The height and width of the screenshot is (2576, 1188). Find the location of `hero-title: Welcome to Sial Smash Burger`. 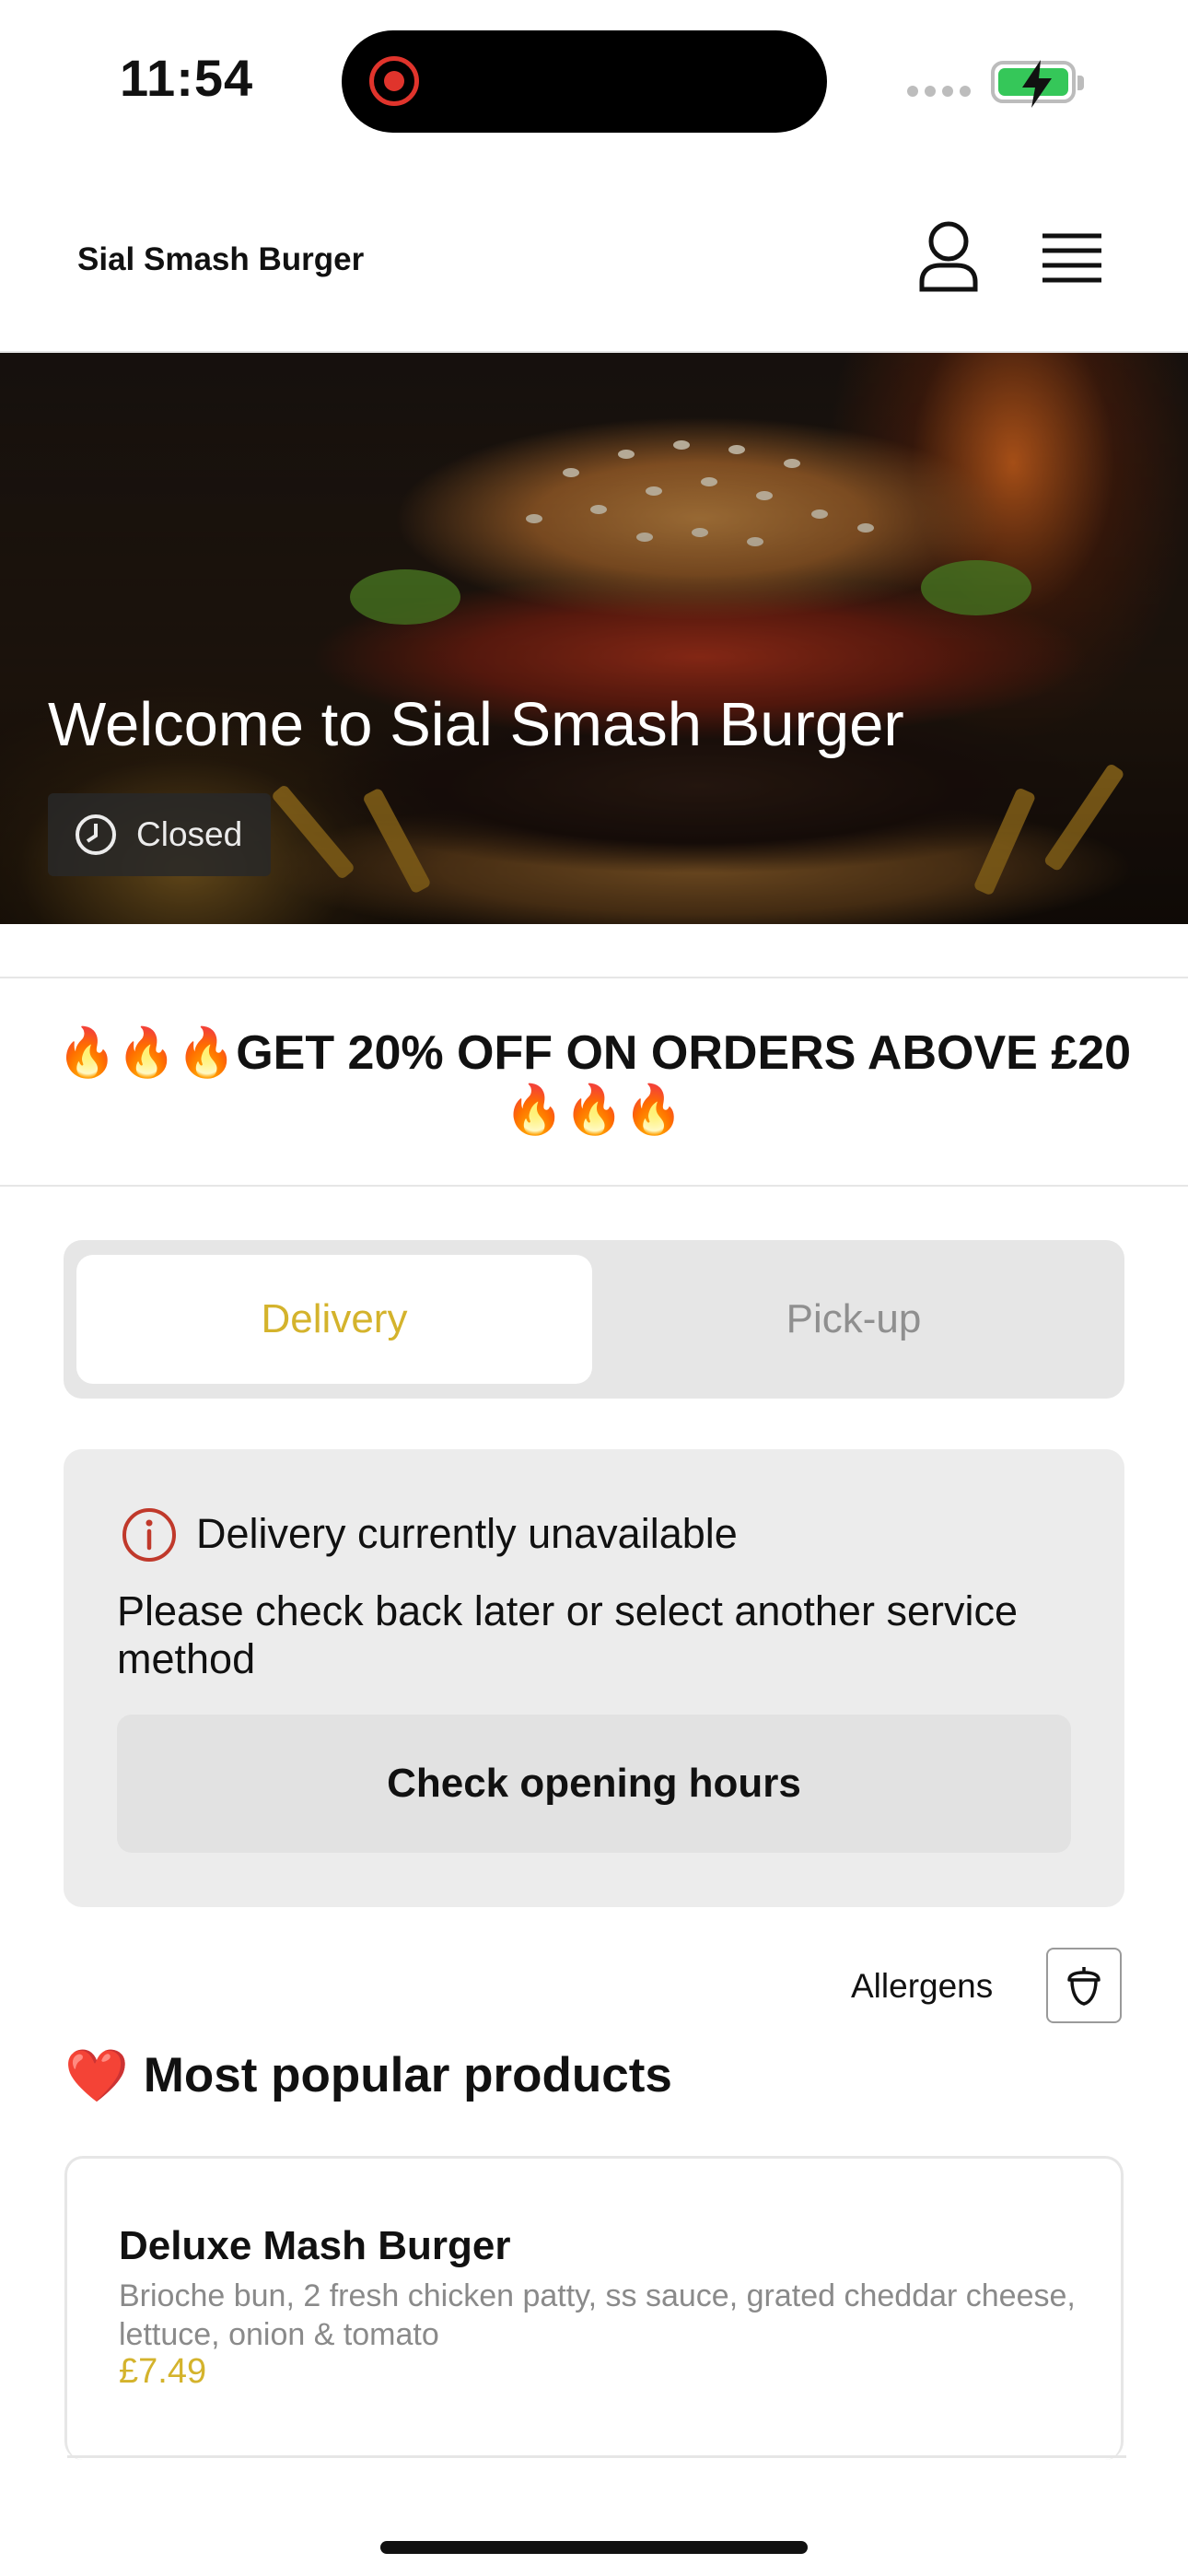

hero-title: Welcome to Sial Smash Burger is located at coordinates (476, 724).